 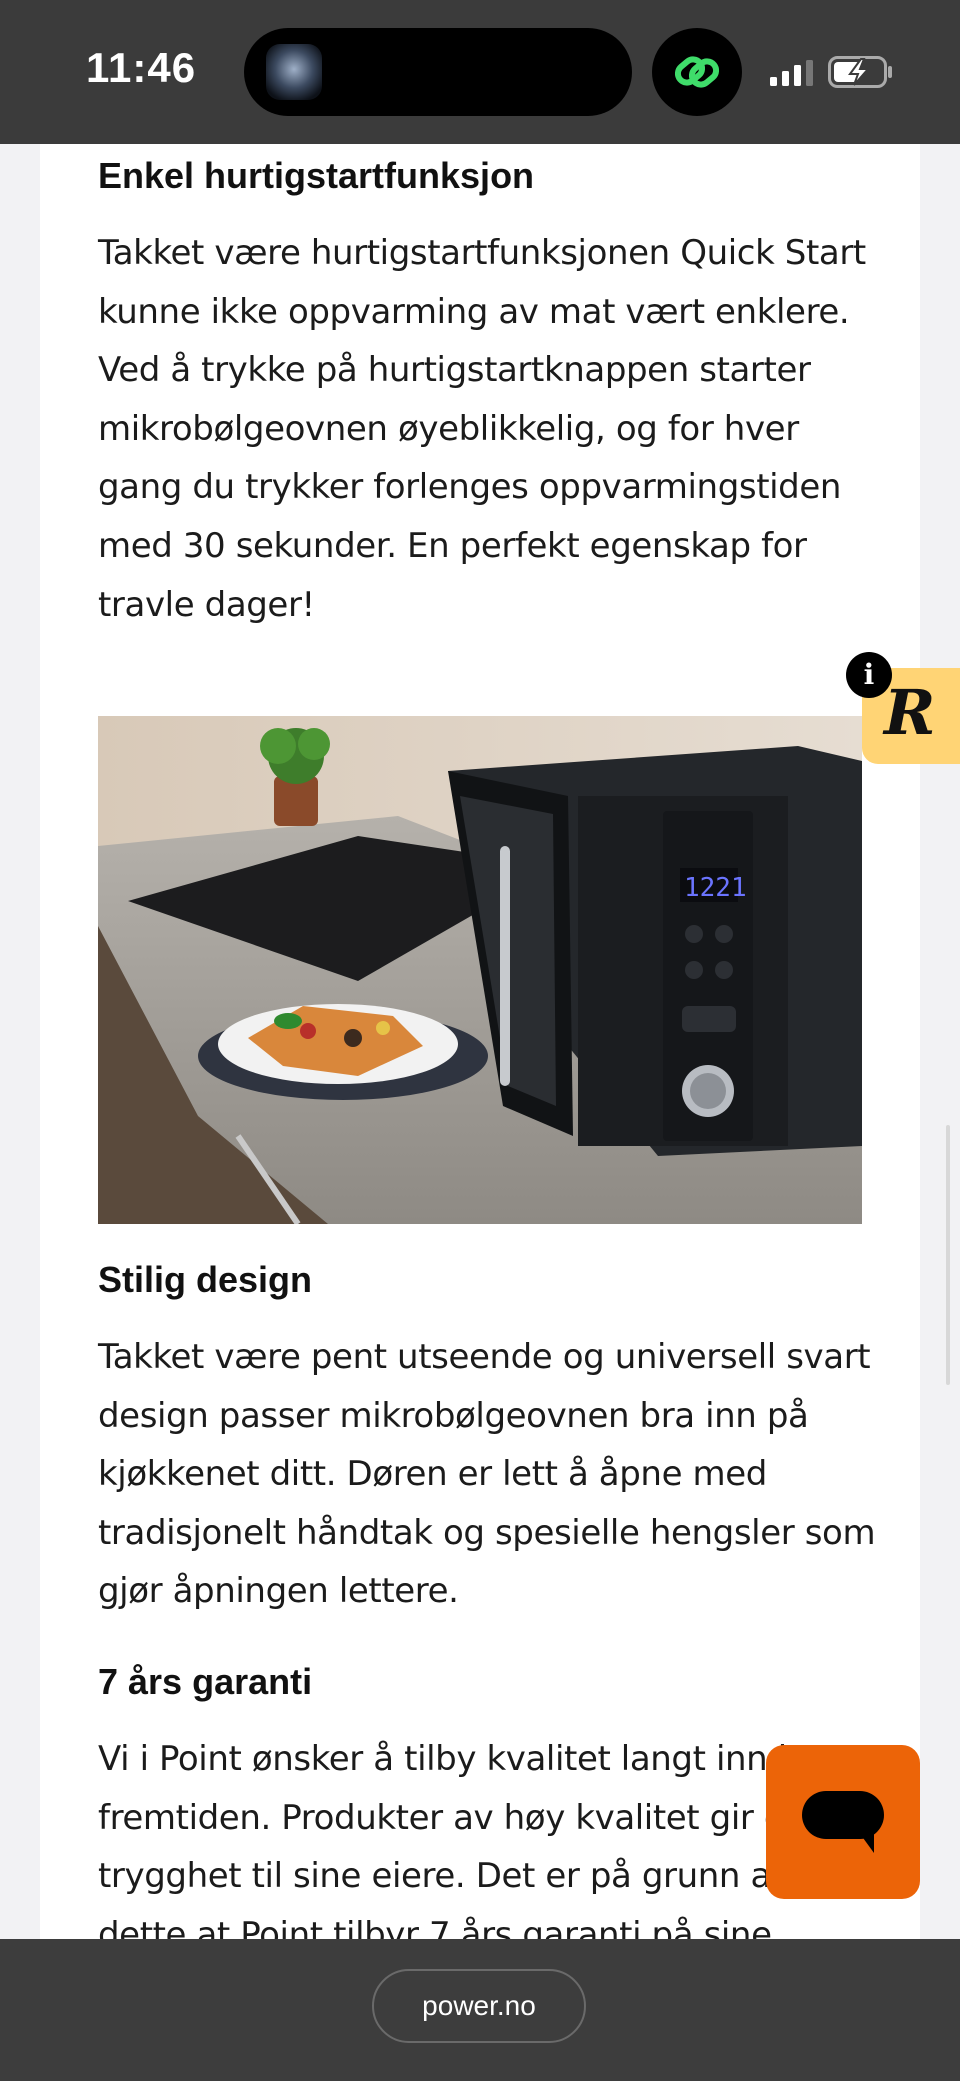 I want to click on chat-bubble-icon, so click(x=843, y=1822).